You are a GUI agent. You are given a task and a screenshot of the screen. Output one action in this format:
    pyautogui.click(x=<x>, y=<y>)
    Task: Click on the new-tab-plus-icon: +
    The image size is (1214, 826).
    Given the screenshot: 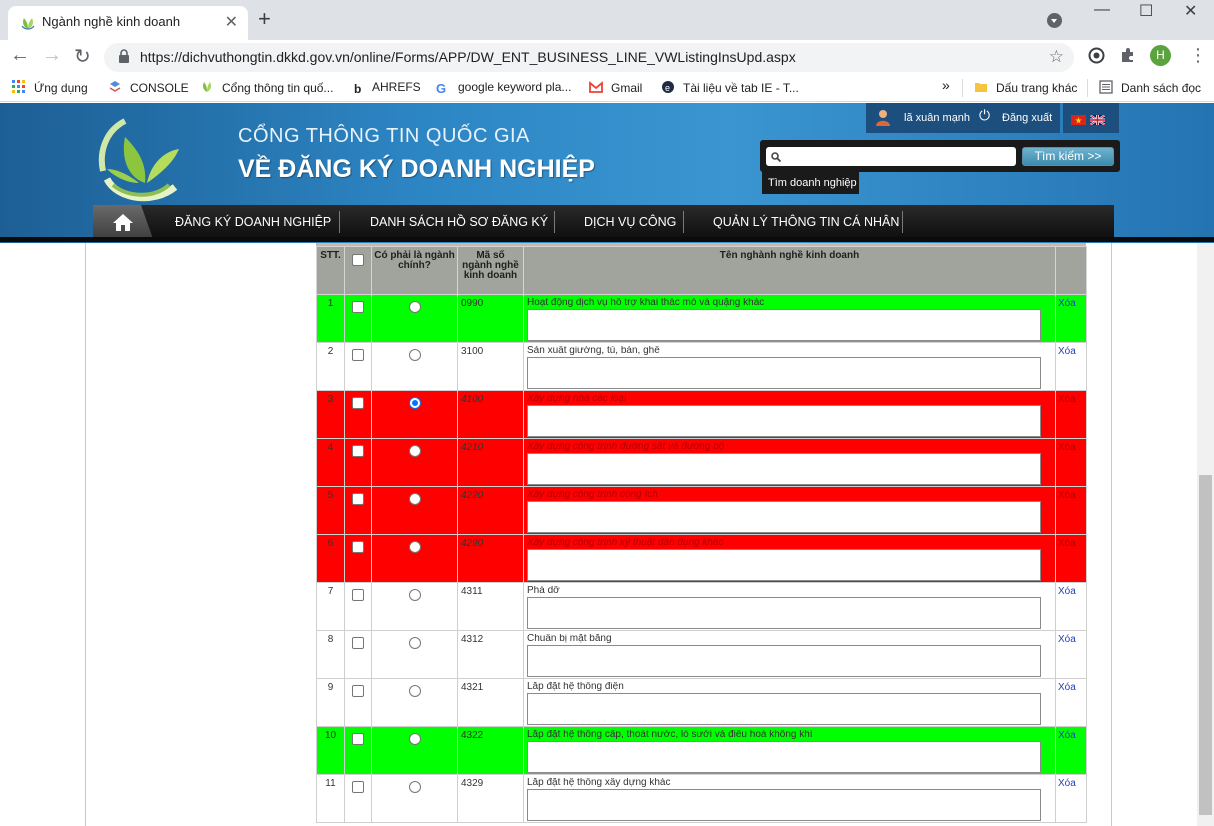 What is the action you would take?
    pyautogui.click(x=264, y=19)
    